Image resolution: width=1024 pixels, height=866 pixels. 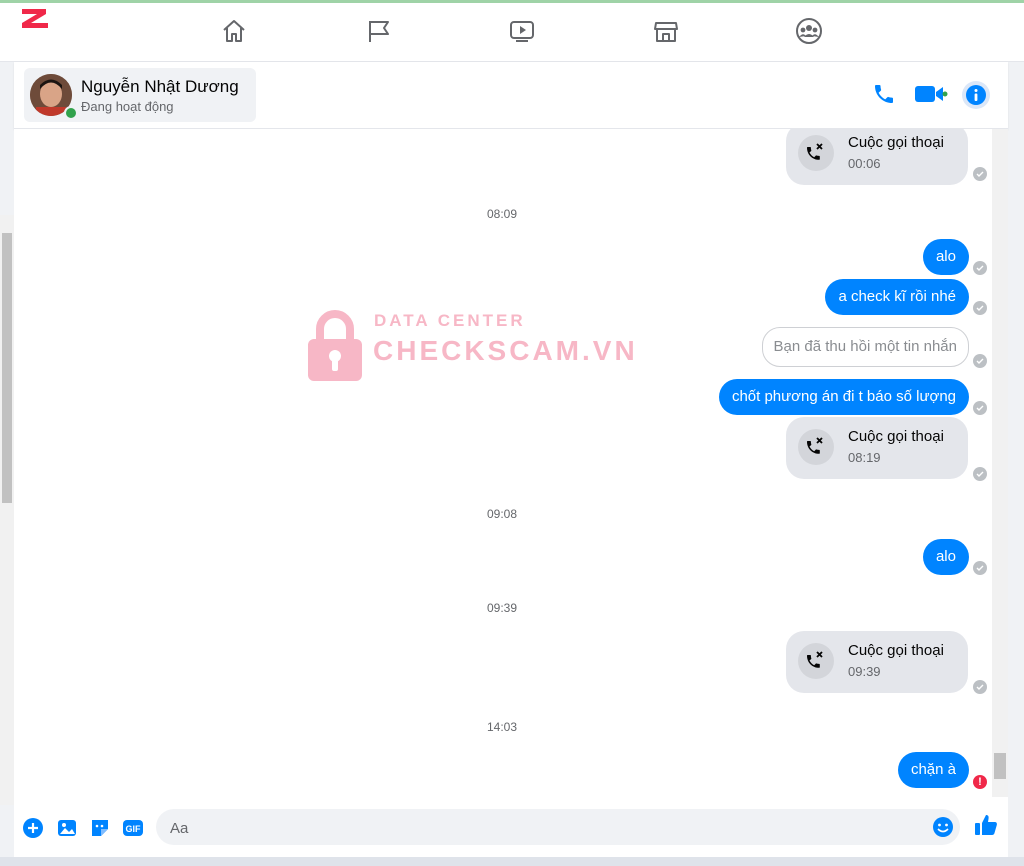 What do you see at coordinates (450, 320) in the screenshot?
I see `watermark-subtitle: DATA CENTER` at bounding box center [450, 320].